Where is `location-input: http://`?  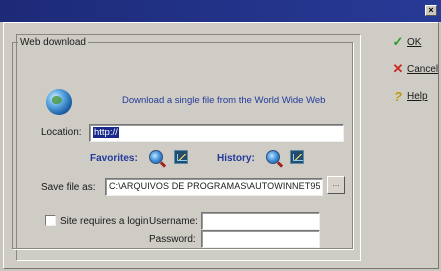 location-input: http:// is located at coordinates (216, 133).